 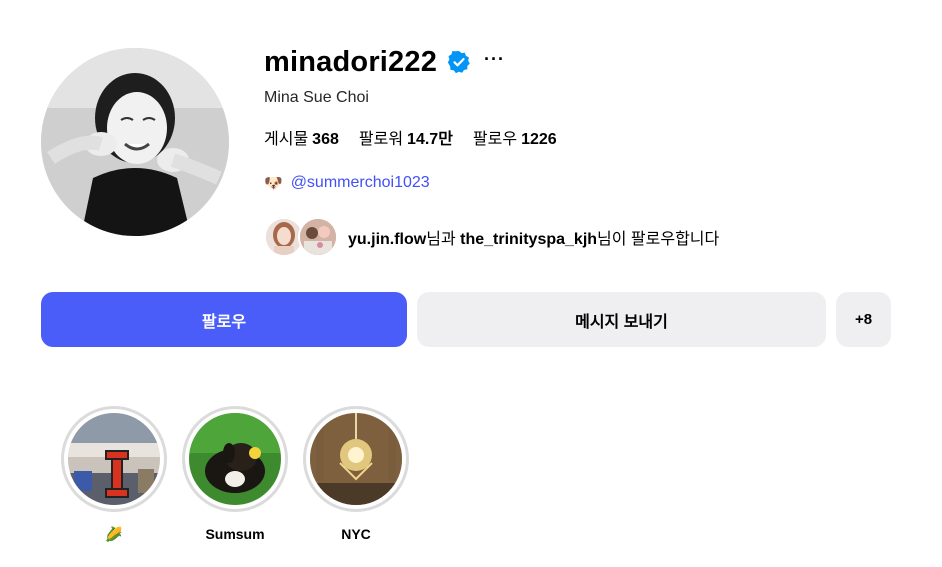 I want to click on stat-value: 368, so click(x=325, y=139).